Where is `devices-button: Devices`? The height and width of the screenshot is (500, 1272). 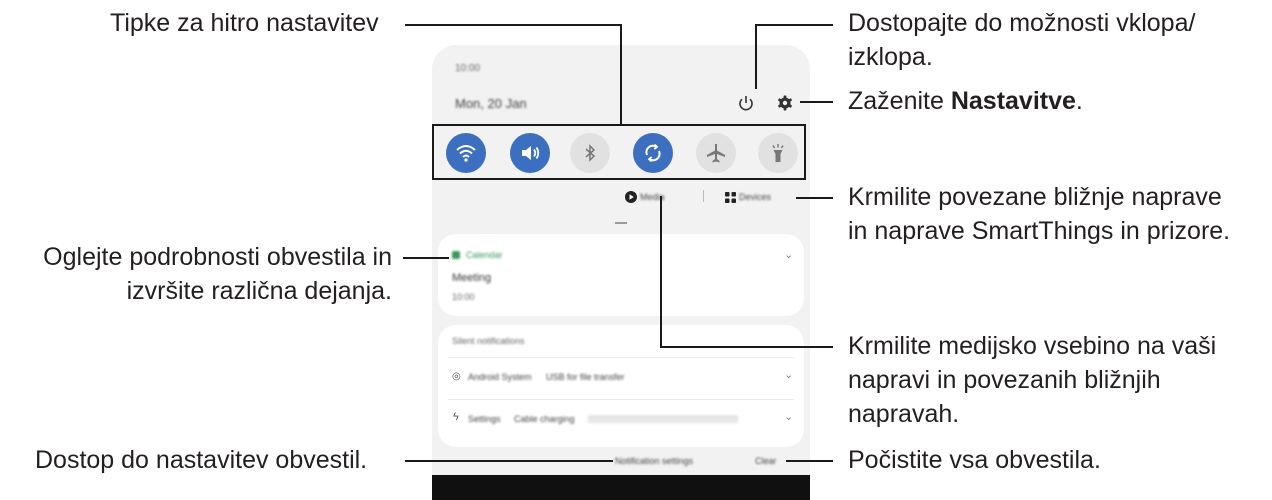
devices-button: Devices is located at coordinates (755, 197).